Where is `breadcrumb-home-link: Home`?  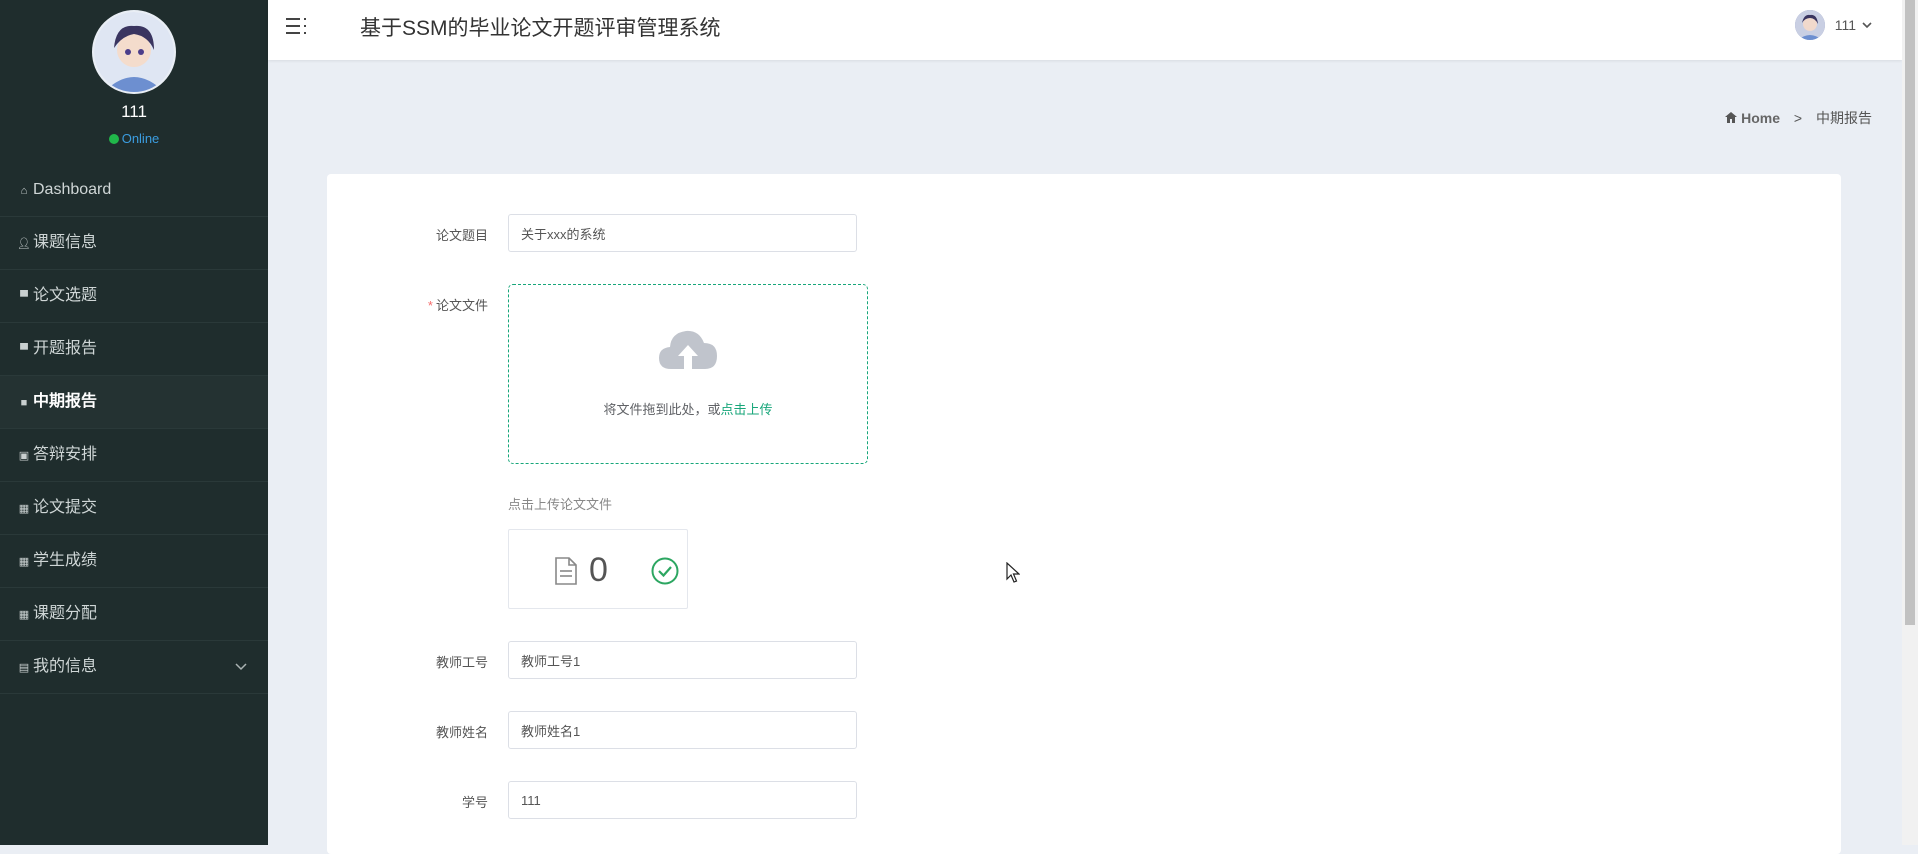 breadcrumb-home-link: Home is located at coordinates (1760, 118).